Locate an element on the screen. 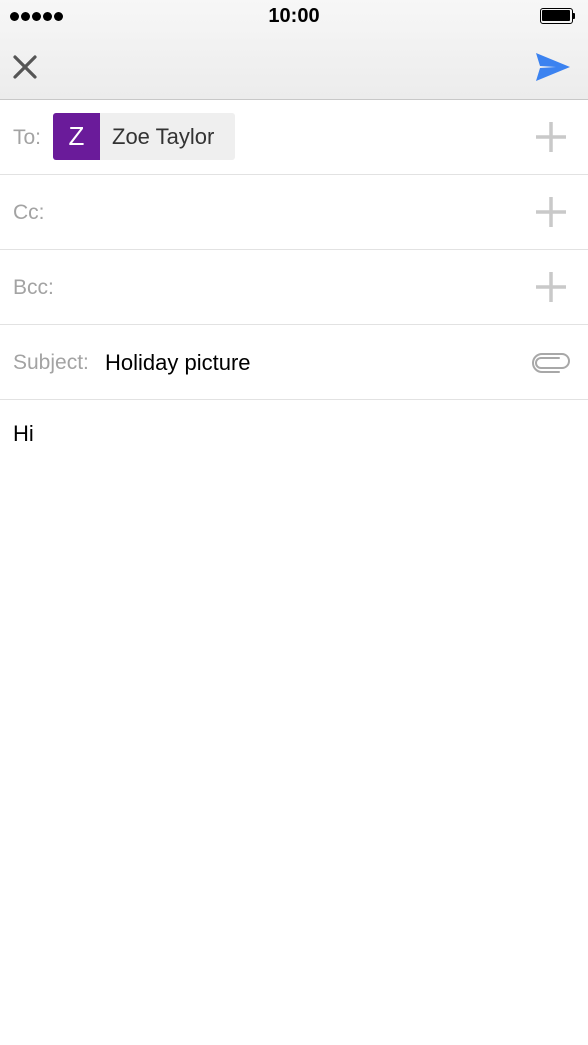 The height and width of the screenshot is (1045, 588). add-cc-button is located at coordinates (551, 212).